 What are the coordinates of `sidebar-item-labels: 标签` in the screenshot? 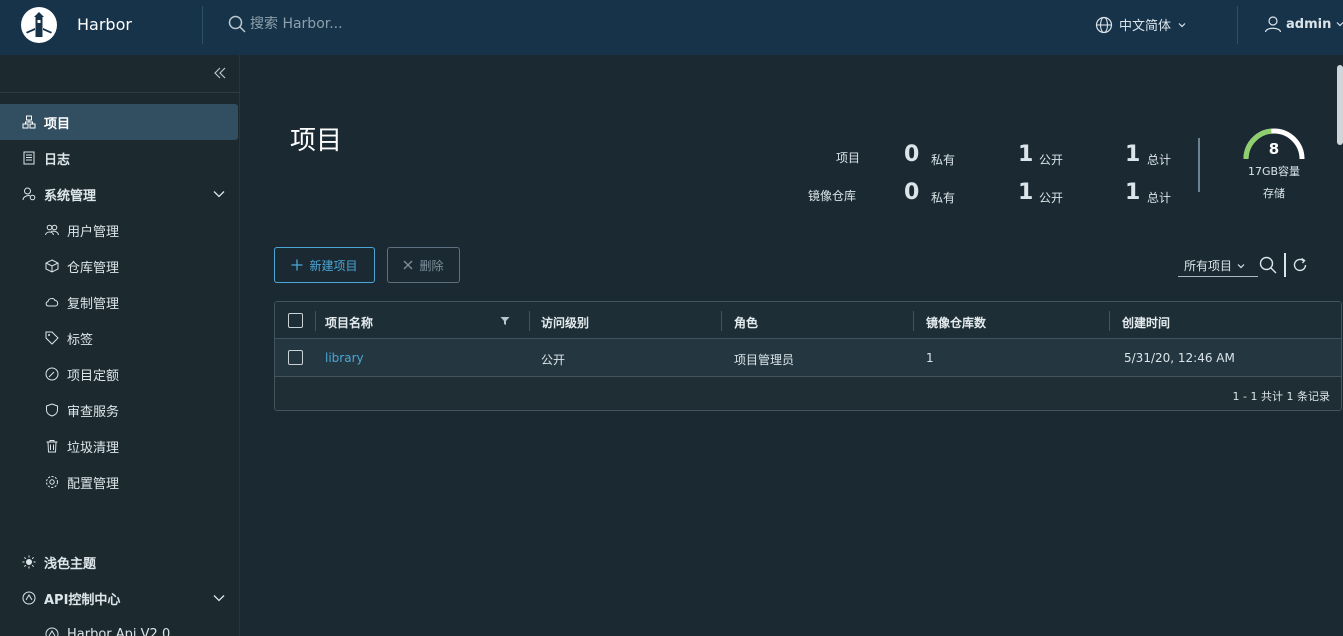 It's located at (119, 338).